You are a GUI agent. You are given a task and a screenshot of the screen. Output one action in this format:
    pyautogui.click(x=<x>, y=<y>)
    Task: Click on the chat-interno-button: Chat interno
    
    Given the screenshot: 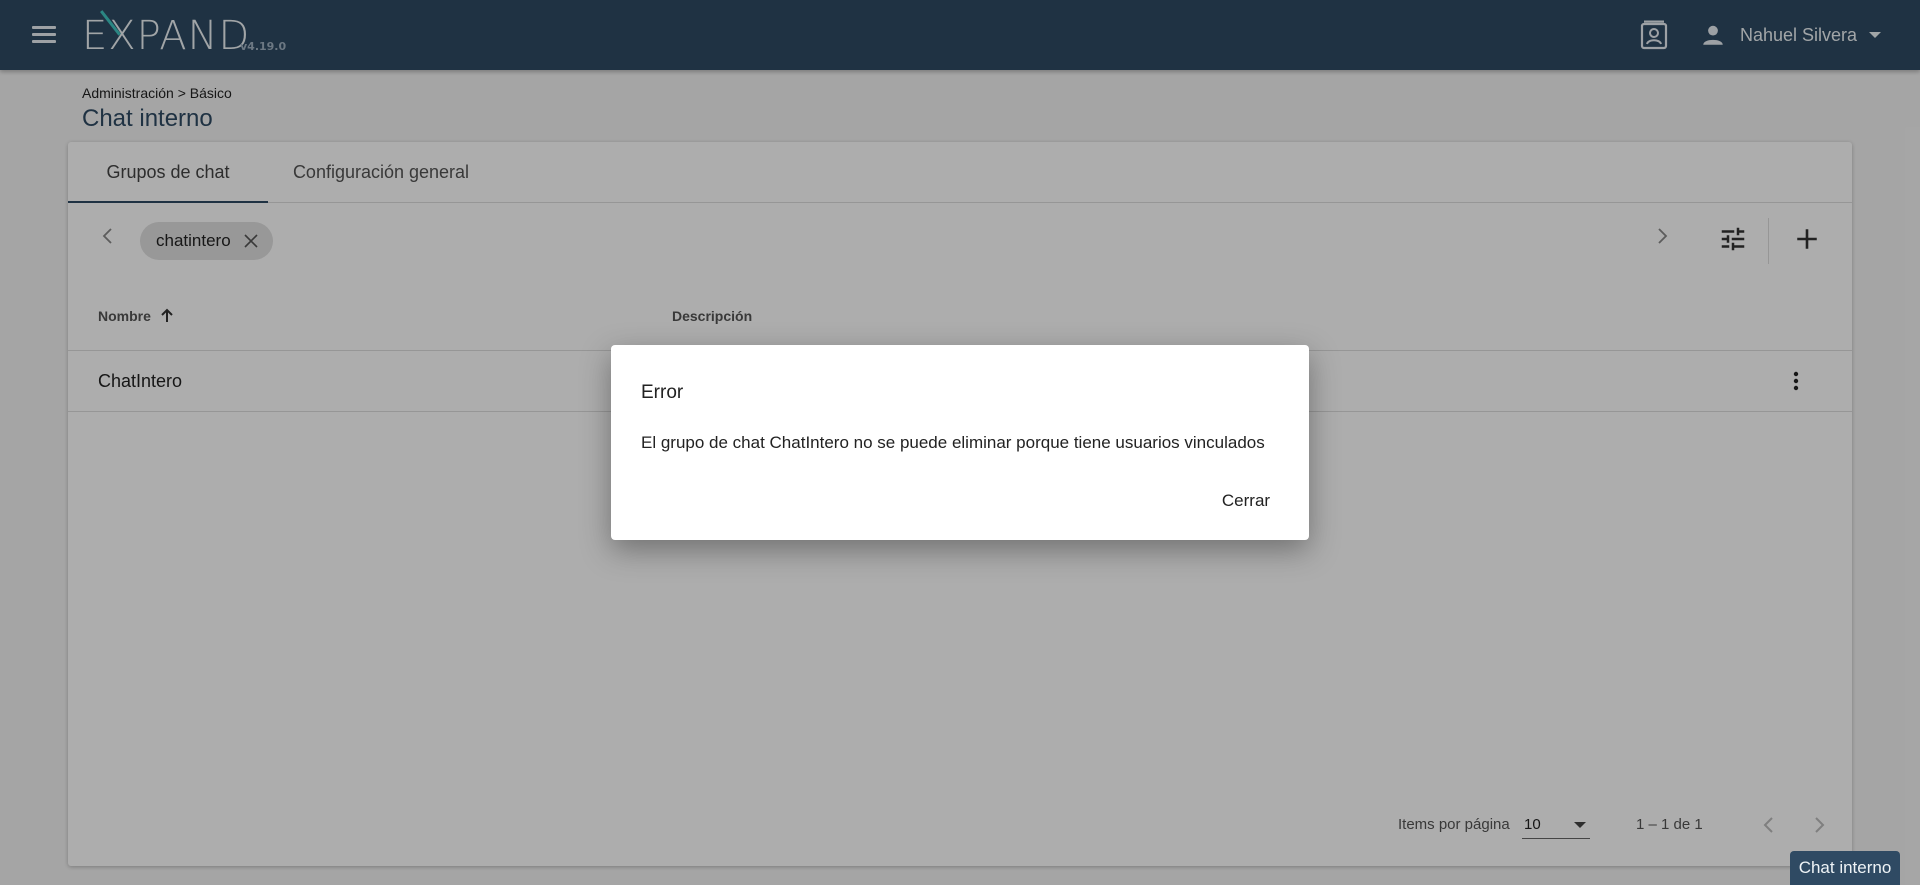 What is the action you would take?
    pyautogui.click(x=1845, y=868)
    